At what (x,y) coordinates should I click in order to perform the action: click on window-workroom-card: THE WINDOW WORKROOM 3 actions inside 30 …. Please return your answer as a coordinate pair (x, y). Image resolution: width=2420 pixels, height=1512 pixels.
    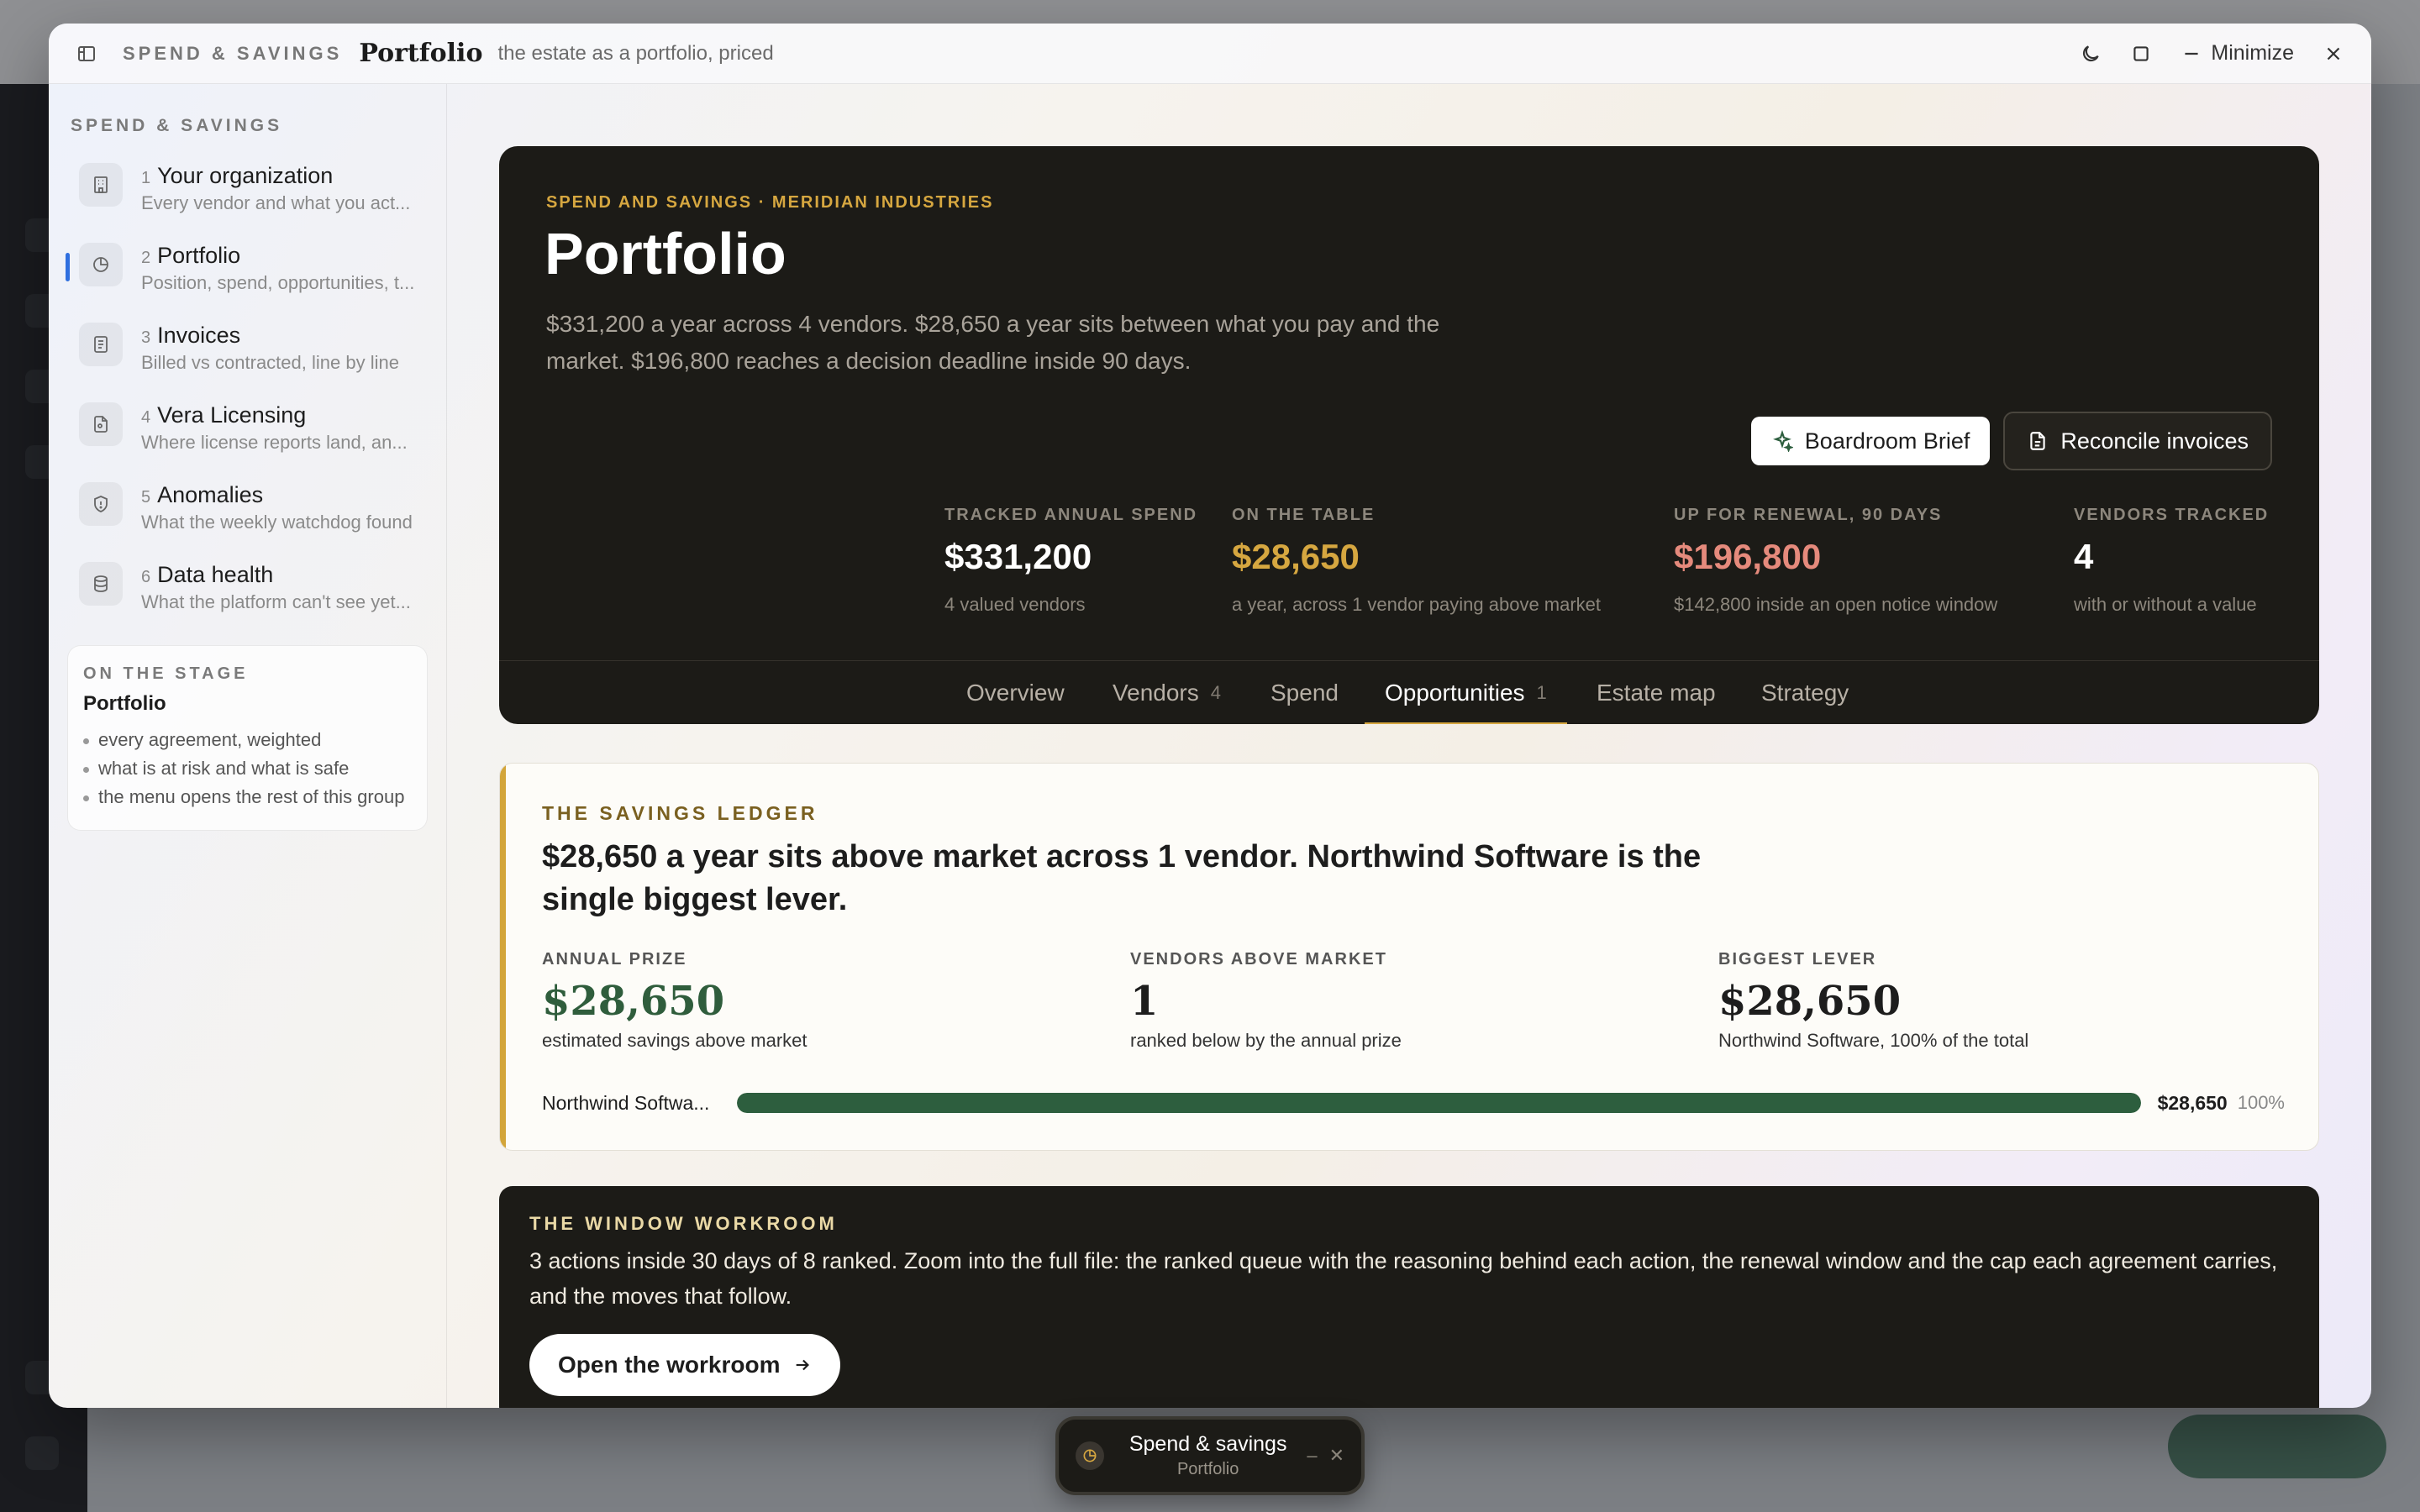
    Looking at the image, I should click on (1409, 1297).